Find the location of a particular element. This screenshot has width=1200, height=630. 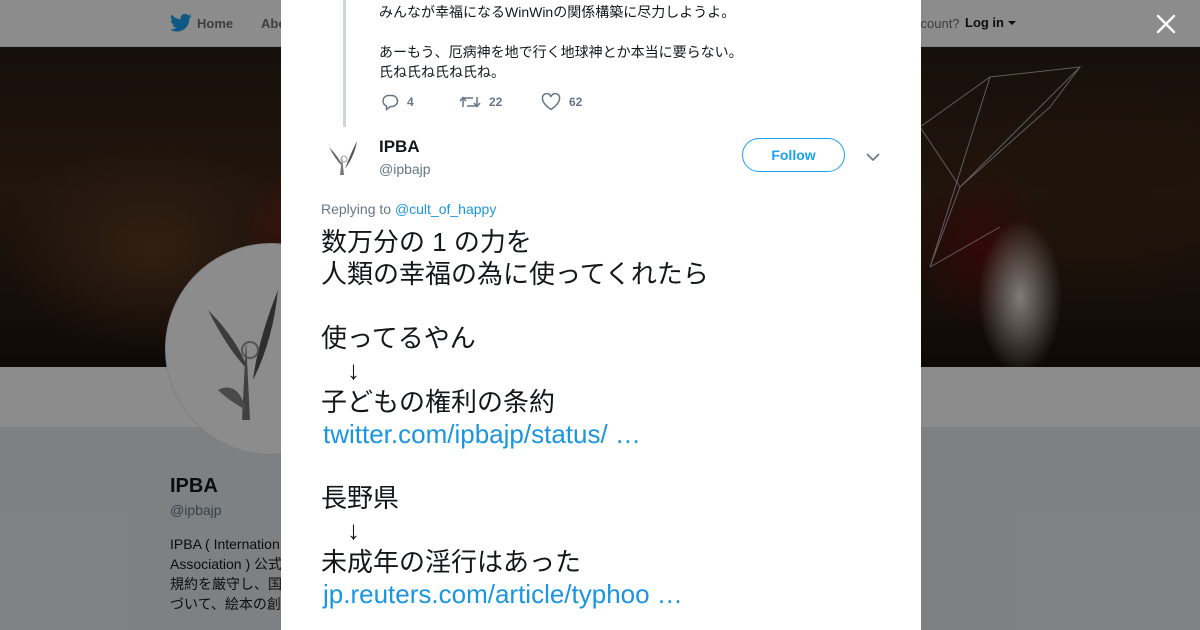

previous-tweet-line: 氏ね氏ね氏ね氏ね。 is located at coordinates (442, 72).